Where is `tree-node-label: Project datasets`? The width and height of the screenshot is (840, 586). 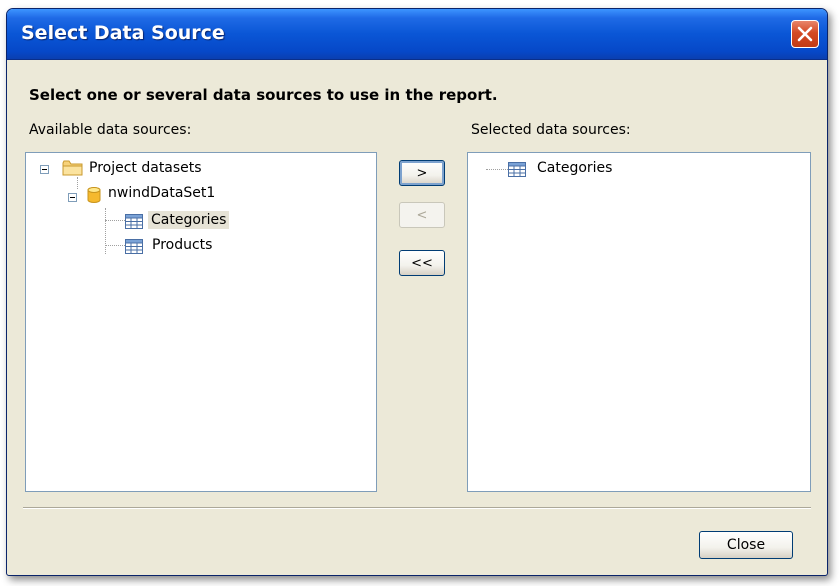 tree-node-label: Project datasets is located at coordinates (145, 168).